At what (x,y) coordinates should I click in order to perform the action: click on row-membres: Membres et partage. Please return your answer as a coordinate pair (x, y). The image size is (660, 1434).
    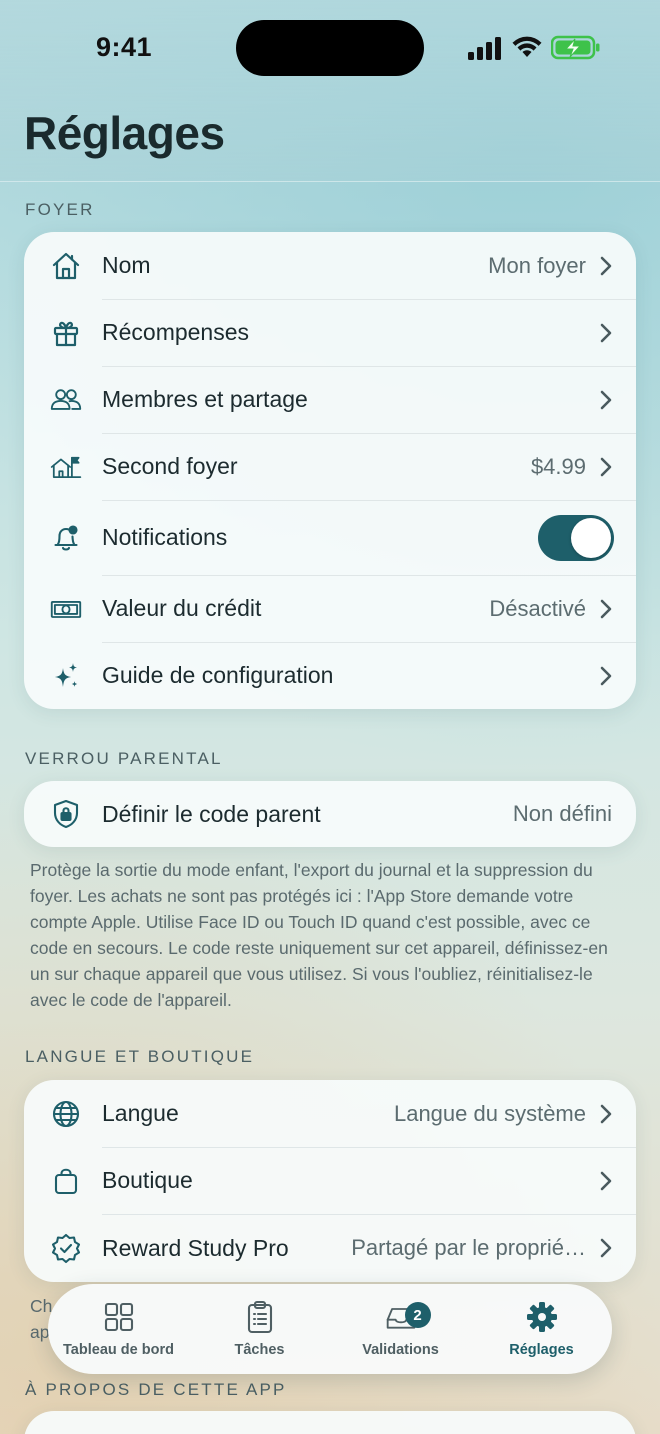
    Looking at the image, I should click on (330, 399).